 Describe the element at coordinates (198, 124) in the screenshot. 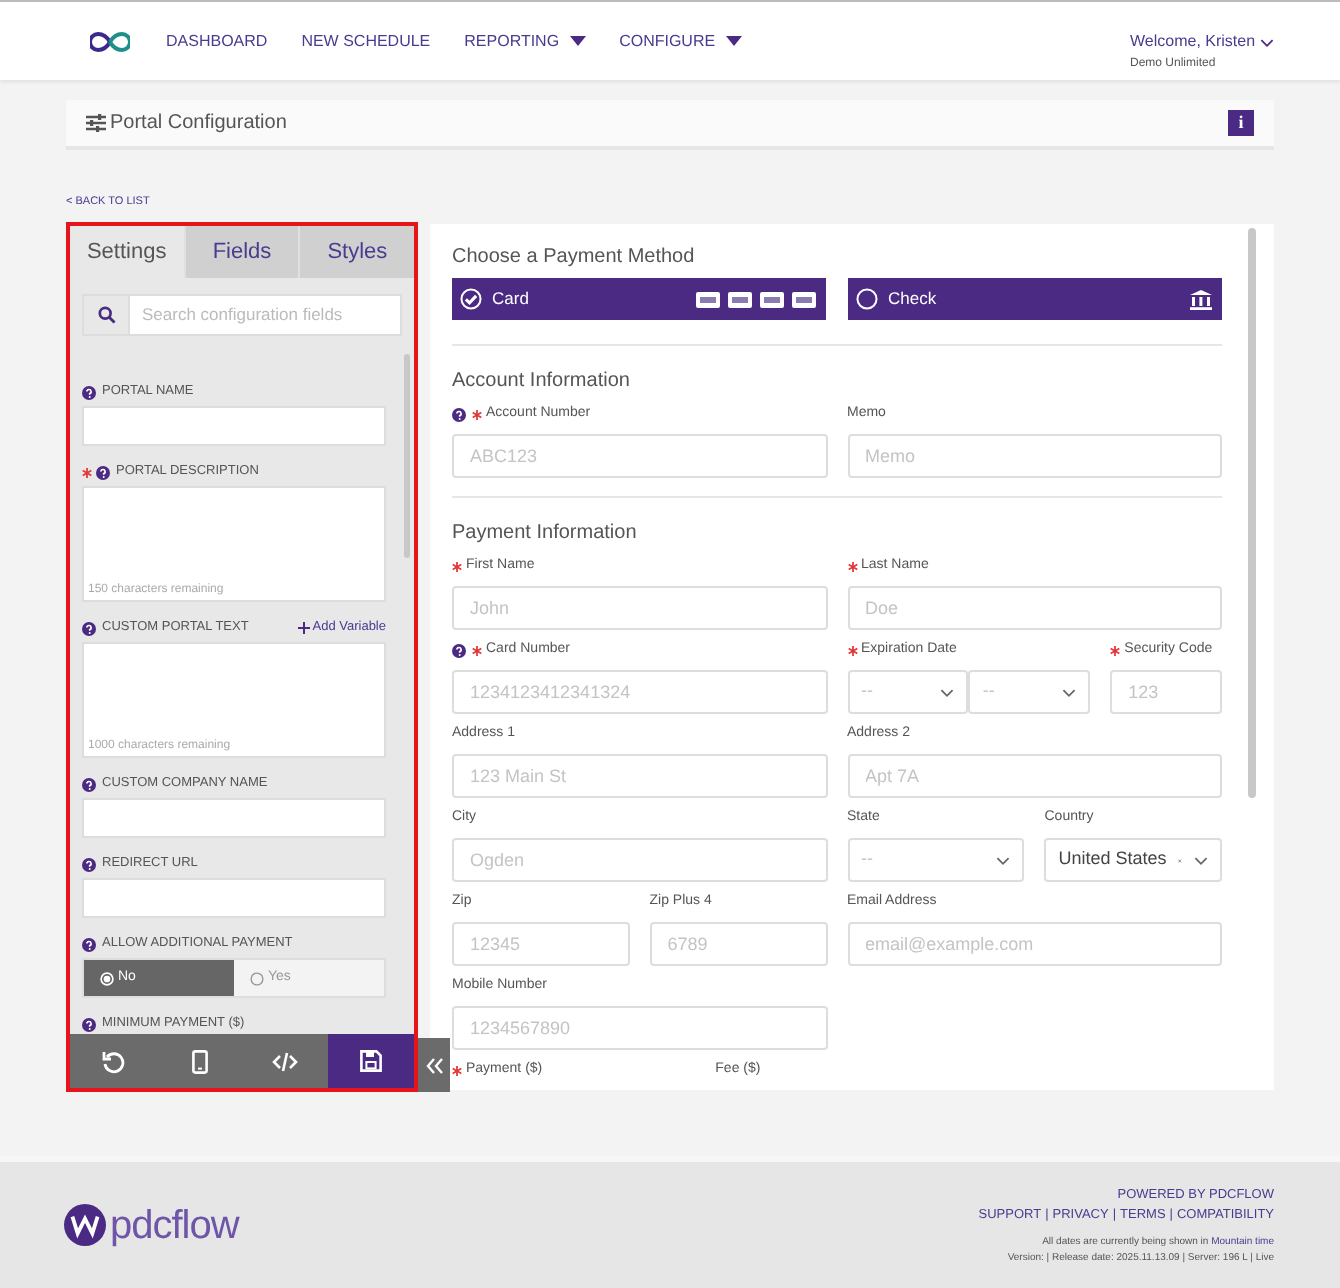

I see `page-title: Portal Configuration` at that location.